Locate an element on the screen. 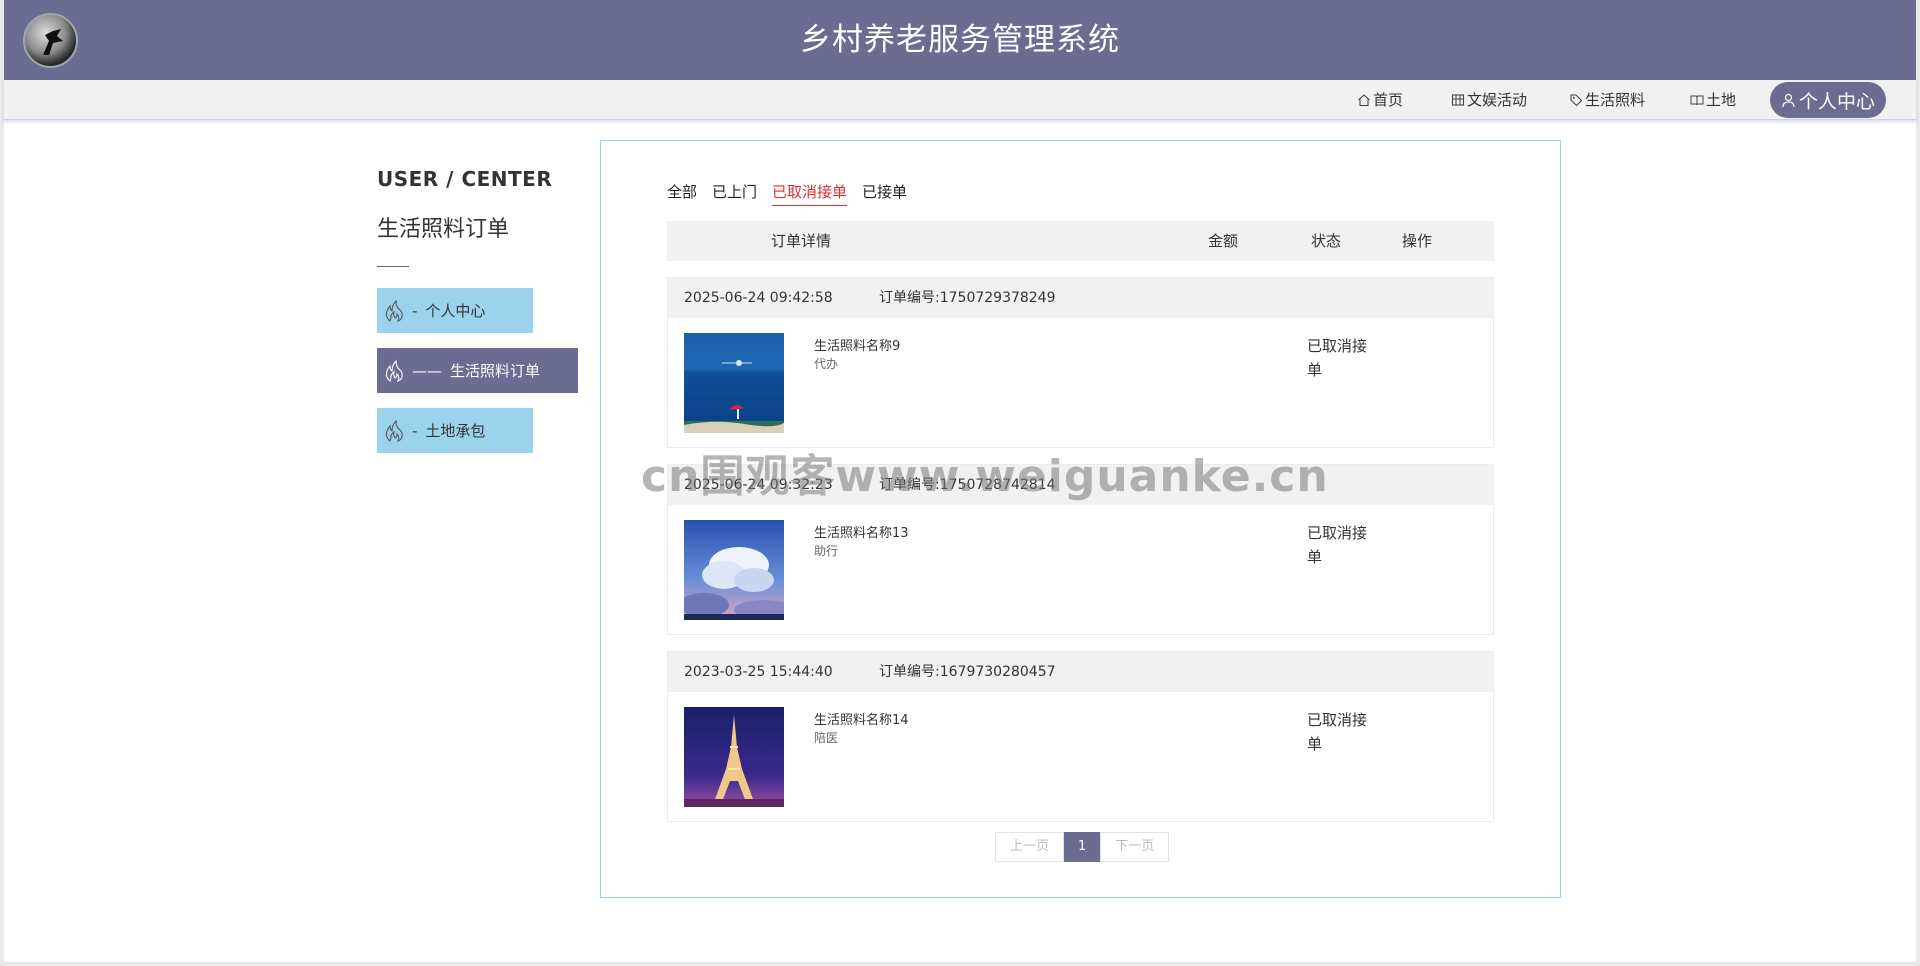  sidebar-item-user-center: - 个人中心 is located at coordinates (455, 310).